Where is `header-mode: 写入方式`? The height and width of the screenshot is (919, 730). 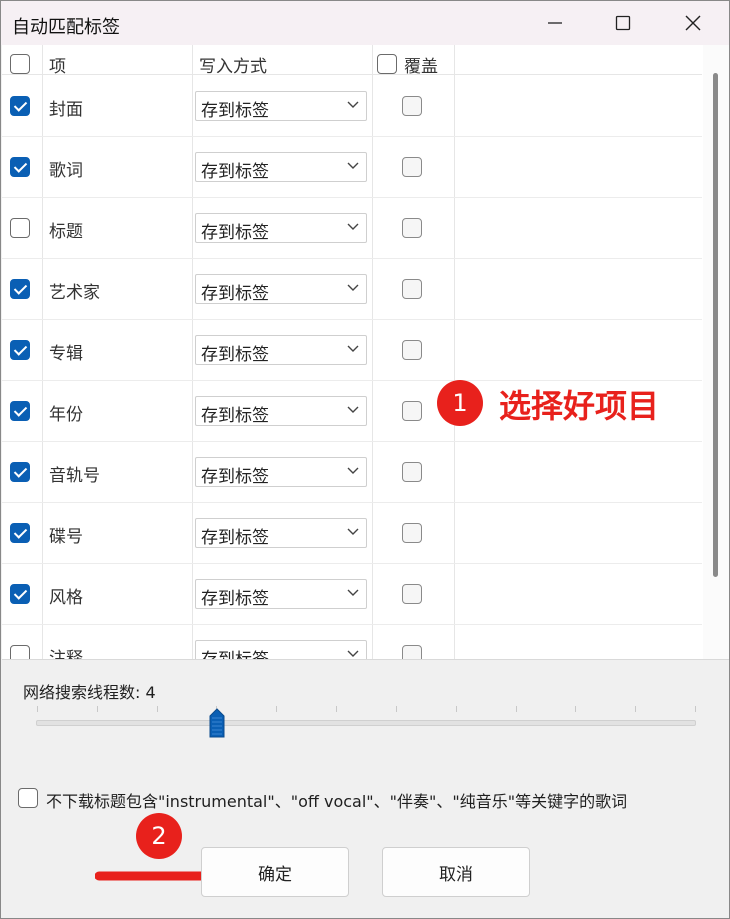
header-mode: 写入方式 is located at coordinates (233, 67).